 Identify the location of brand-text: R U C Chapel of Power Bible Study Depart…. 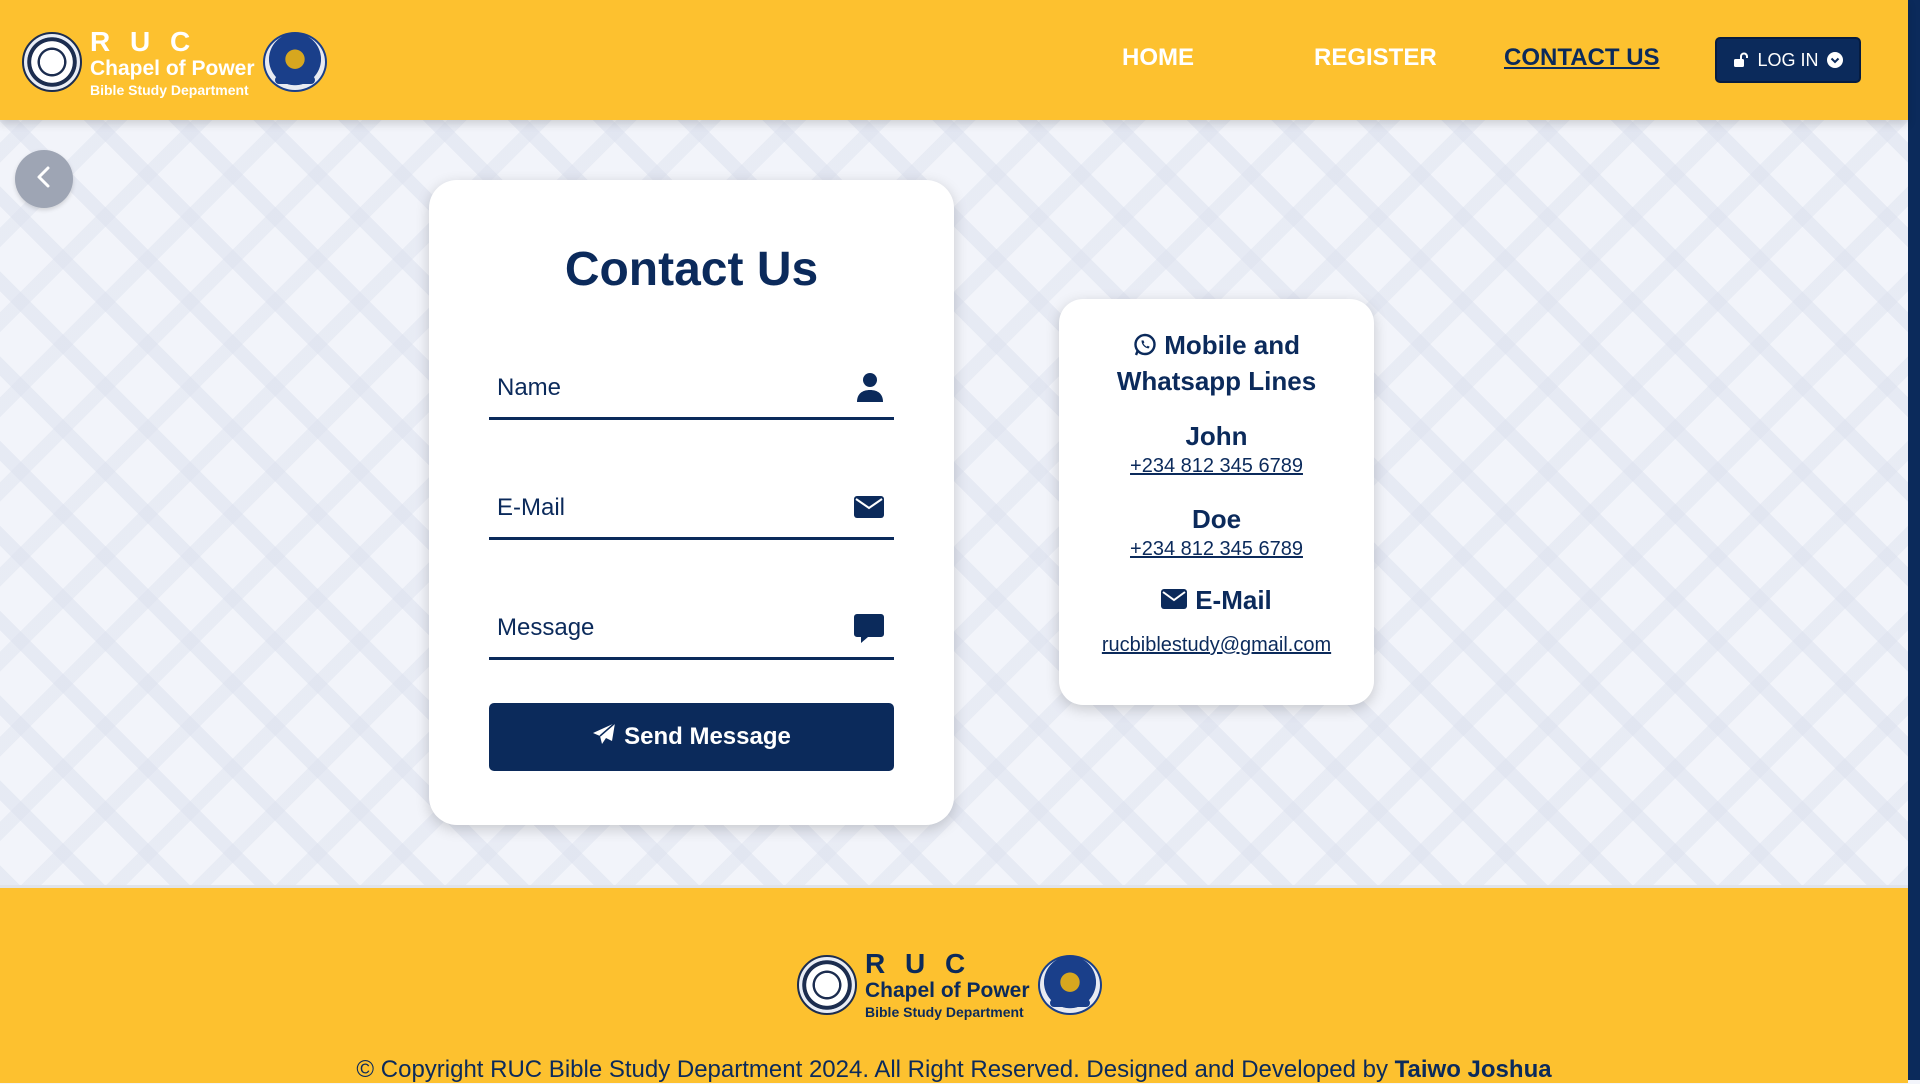
(172, 61).